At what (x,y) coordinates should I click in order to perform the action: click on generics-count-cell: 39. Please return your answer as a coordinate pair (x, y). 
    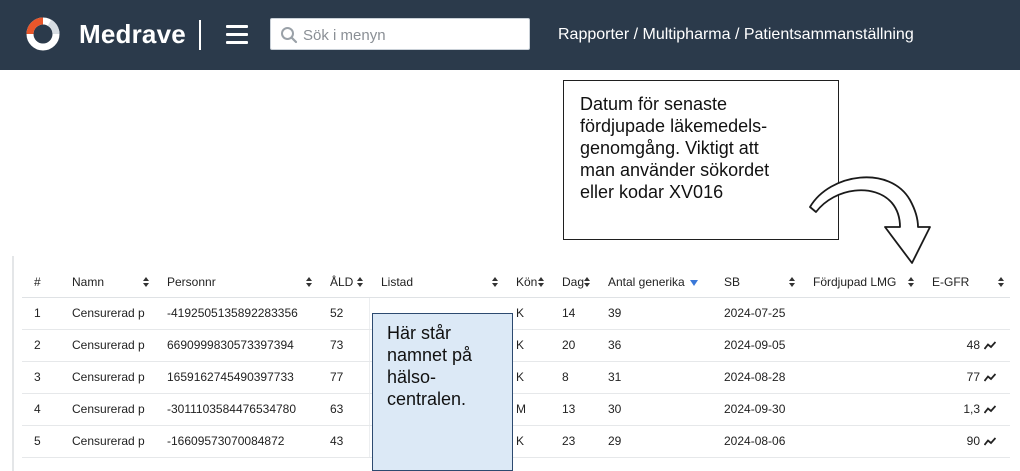
    Looking at the image, I should click on (654, 313).